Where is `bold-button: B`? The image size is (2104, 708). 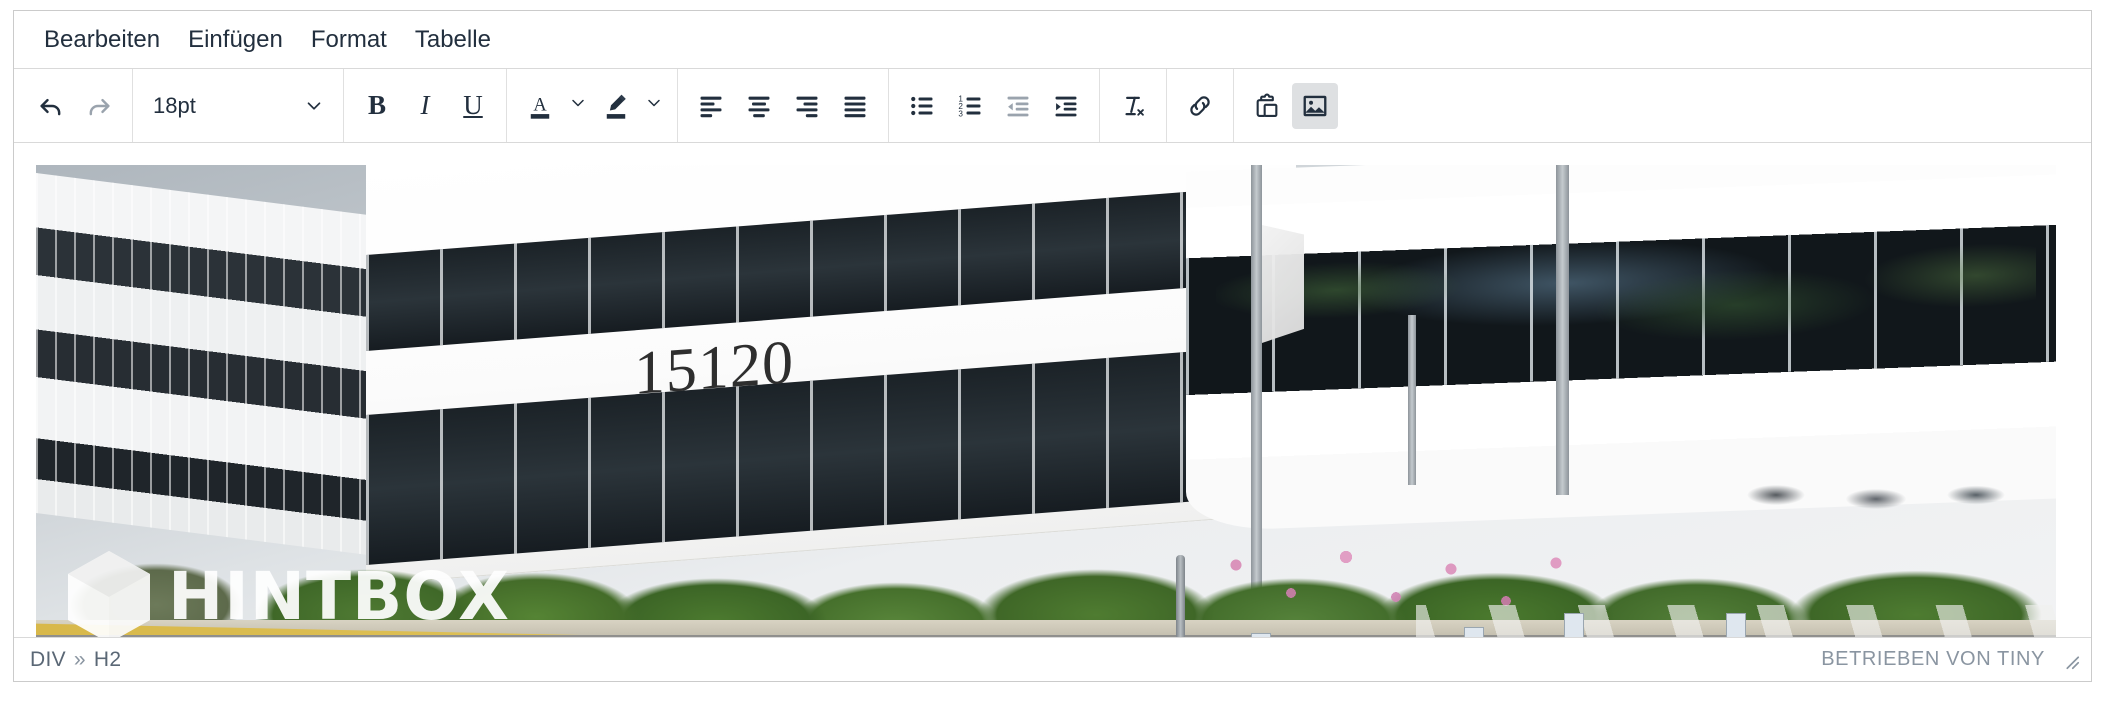 bold-button: B is located at coordinates (377, 106).